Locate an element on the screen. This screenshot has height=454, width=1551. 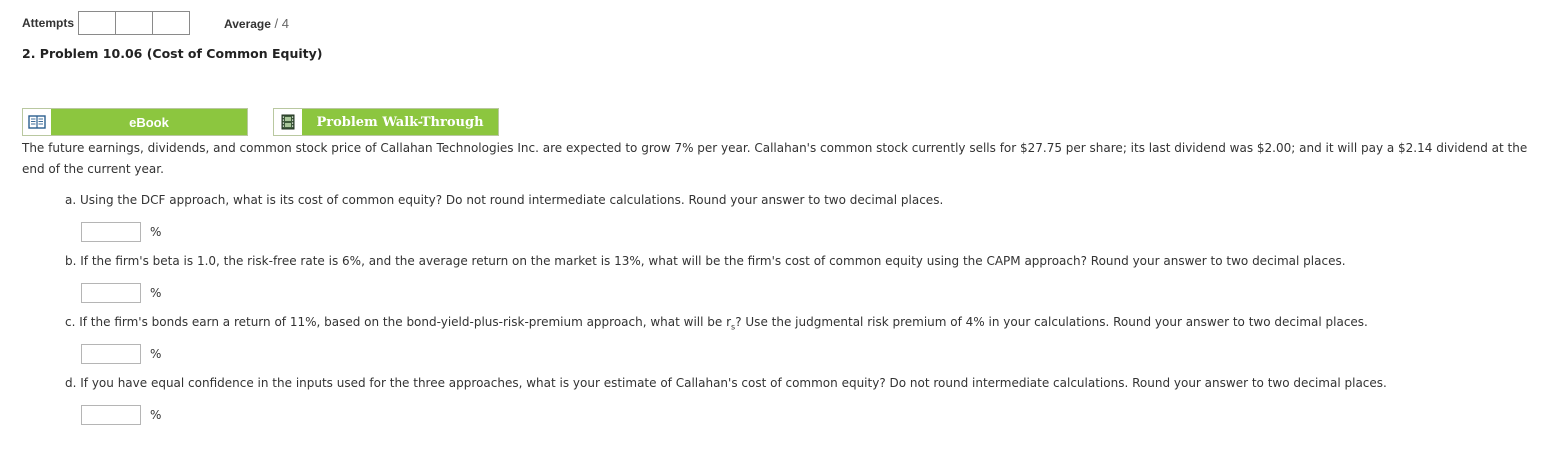
question-a-answer-input is located at coordinates (111, 232).